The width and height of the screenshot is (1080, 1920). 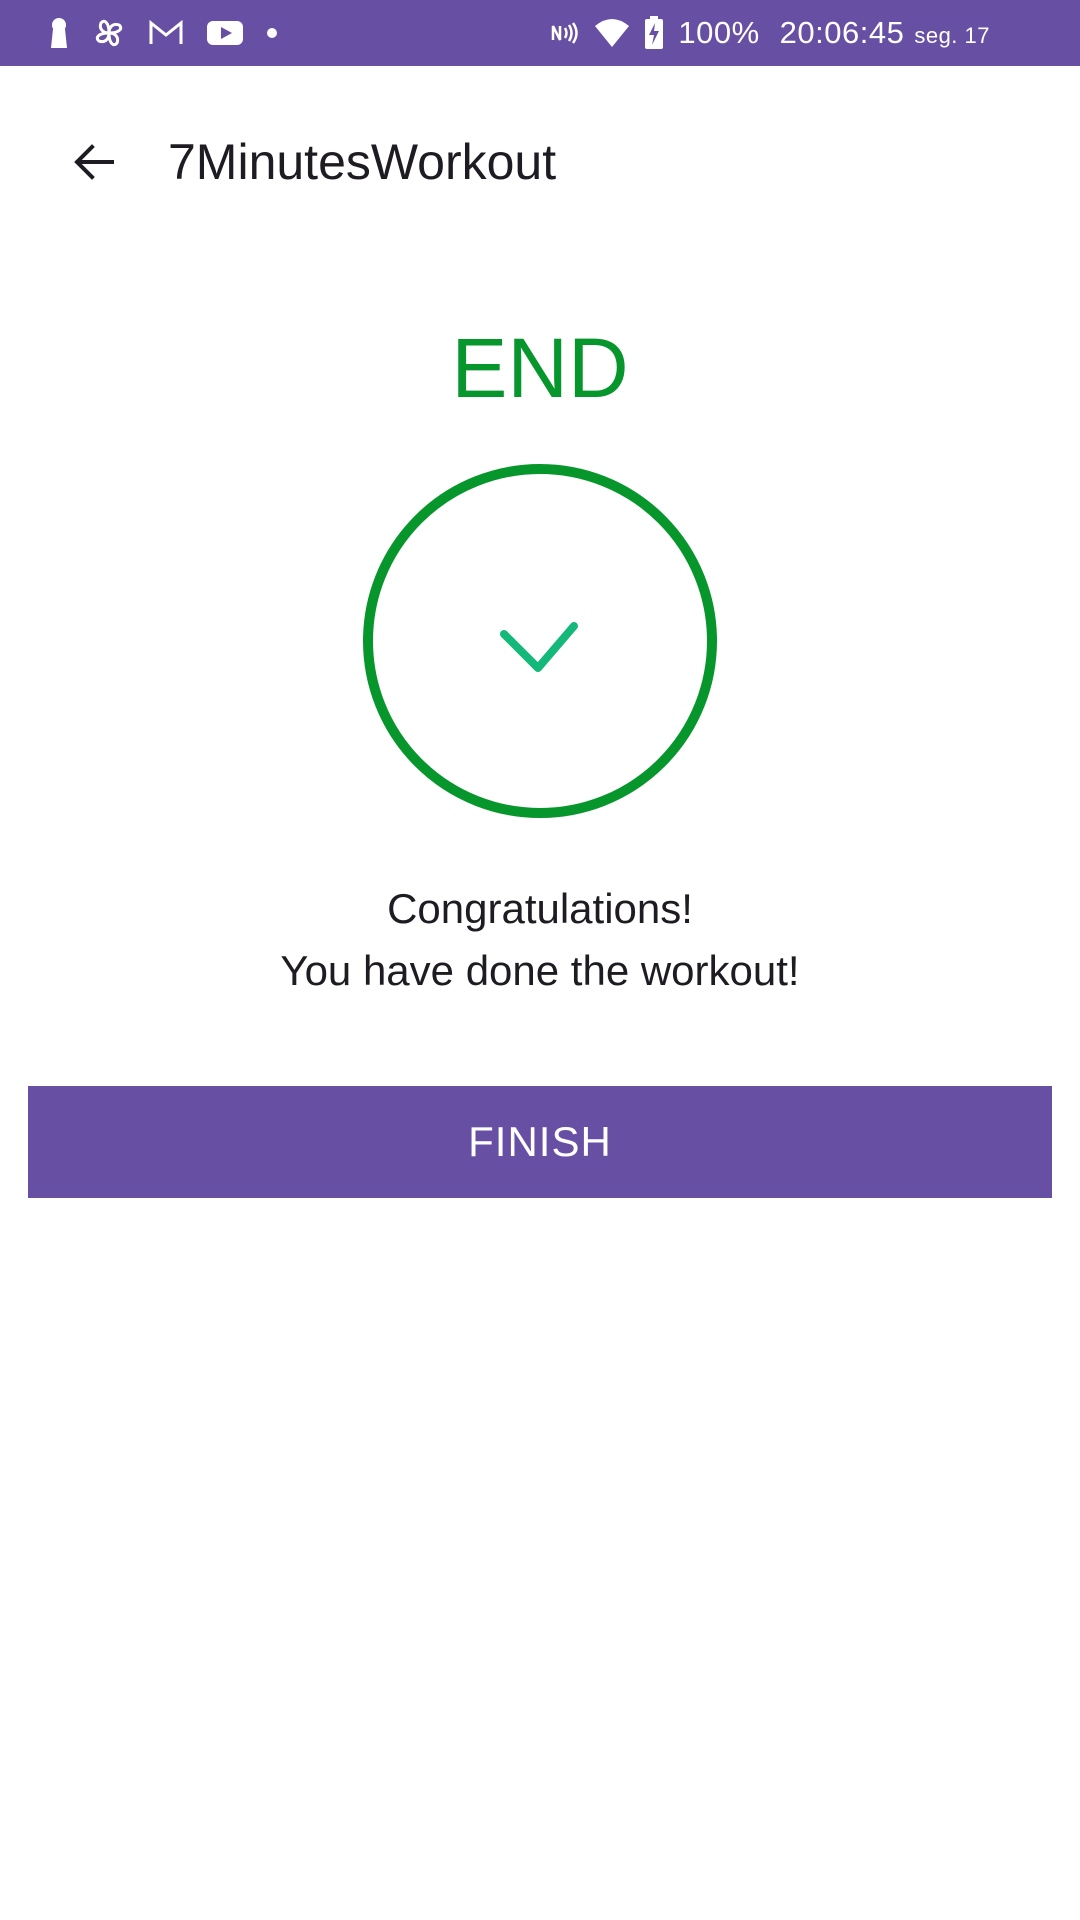 I want to click on pinwheel-icon, so click(x=109, y=33).